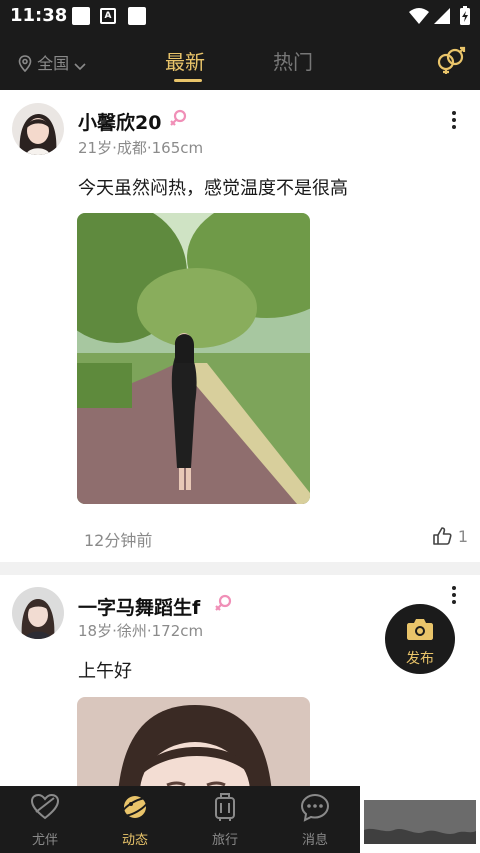  What do you see at coordinates (135, 807) in the screenshot?
I see `planet-icon` at bounding box center [135, 807].